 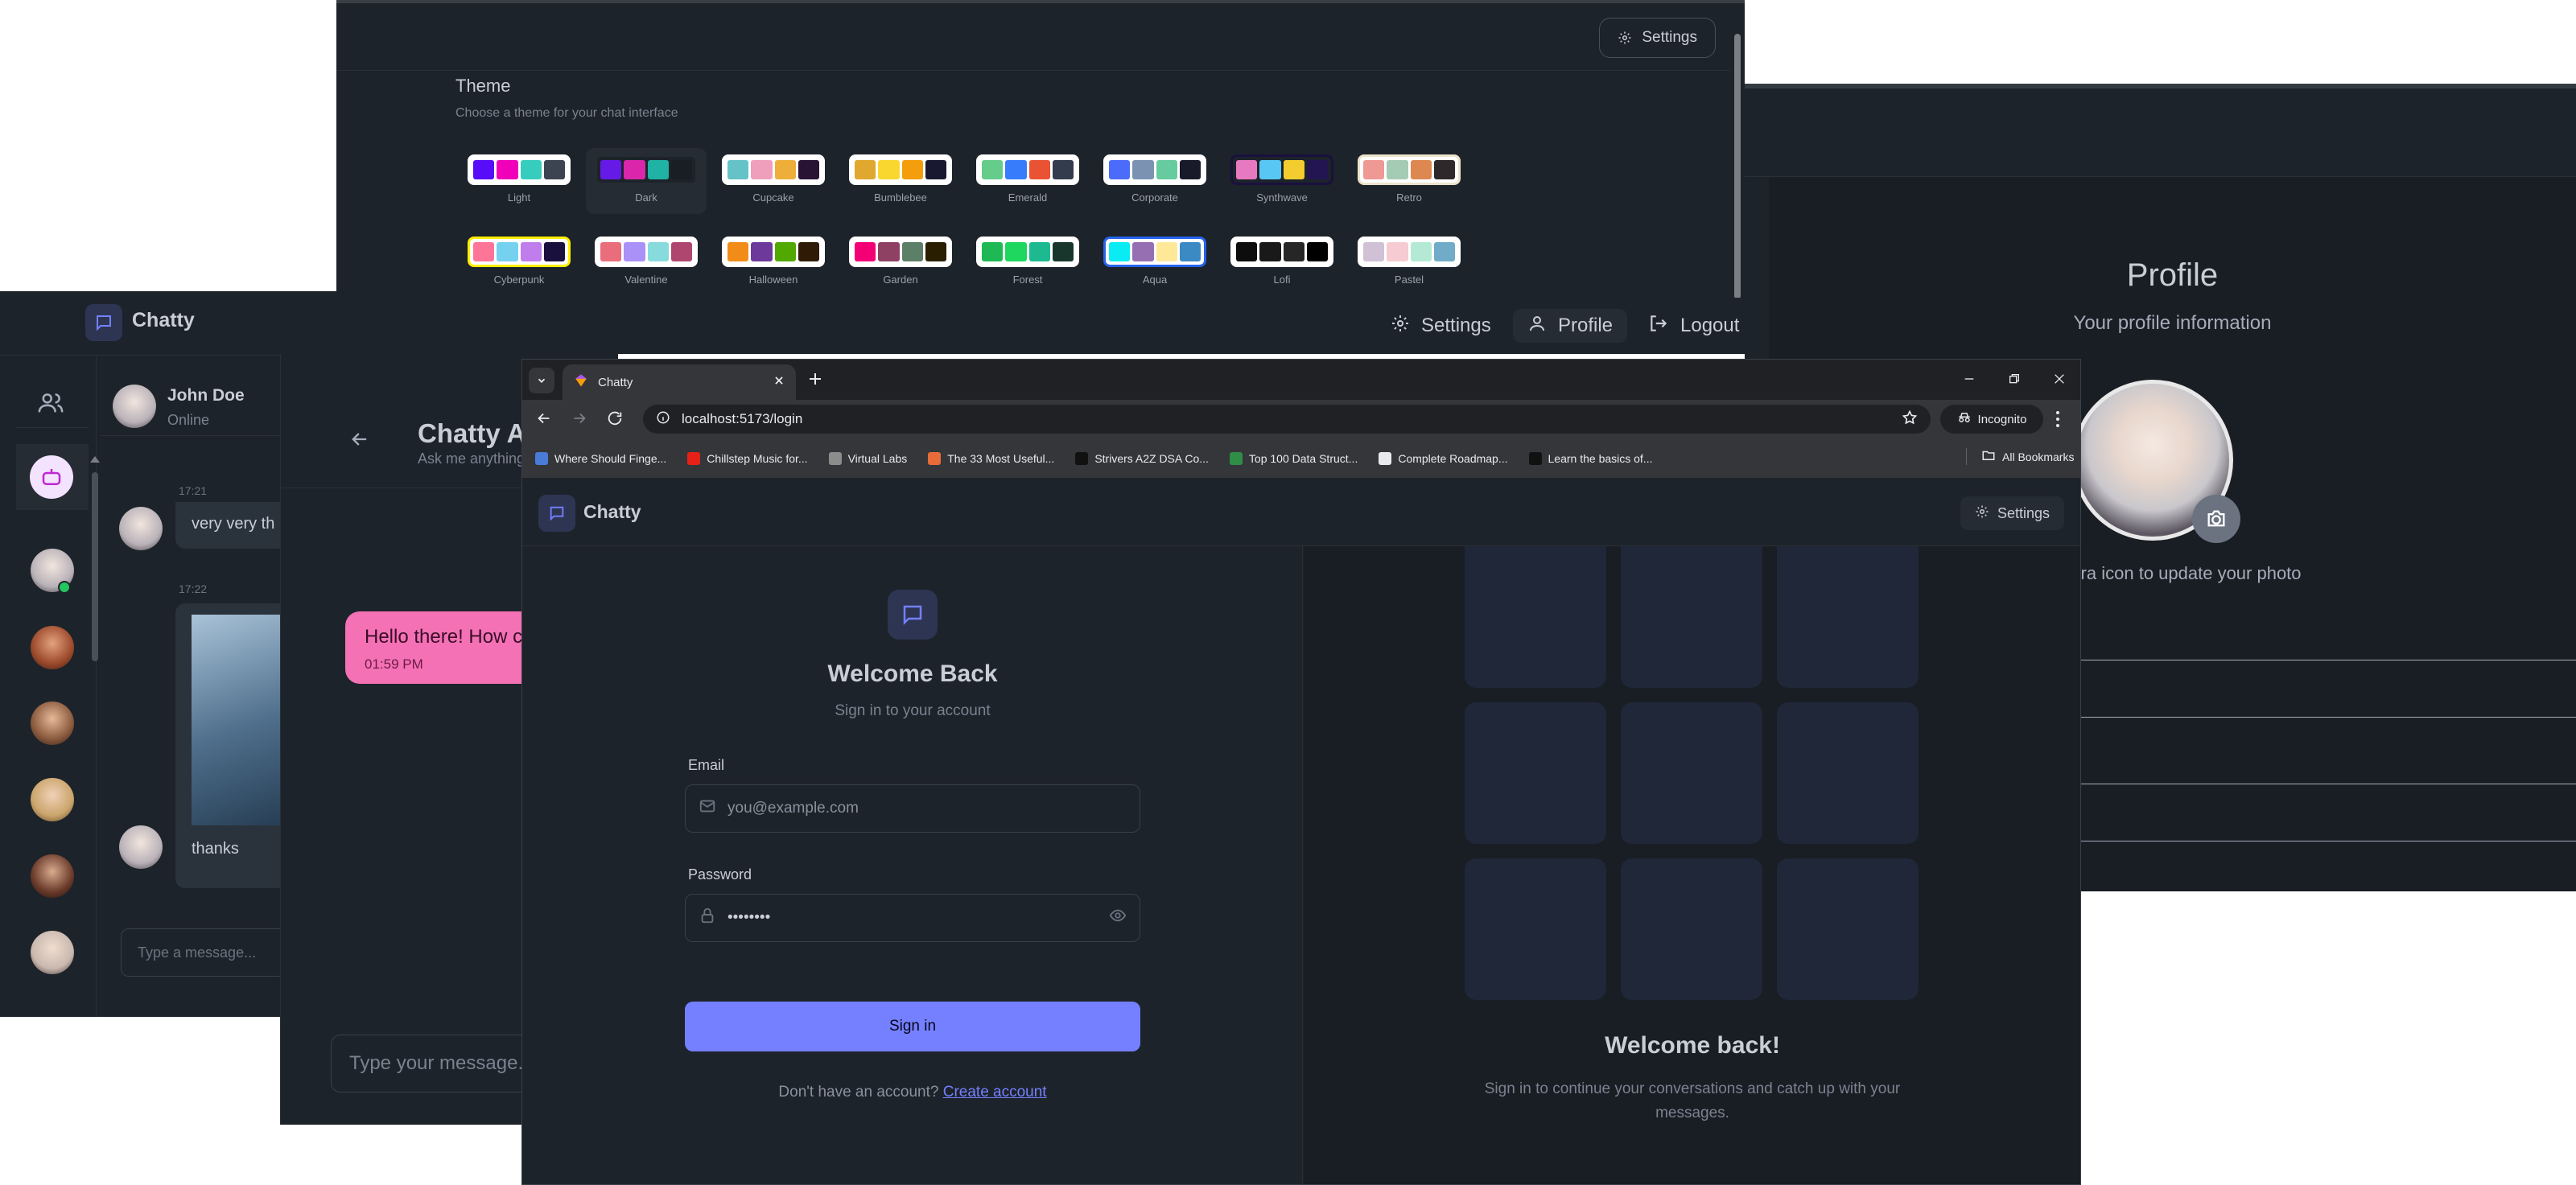 I want to click on pattern-tile, so click(x=1691, y=617).